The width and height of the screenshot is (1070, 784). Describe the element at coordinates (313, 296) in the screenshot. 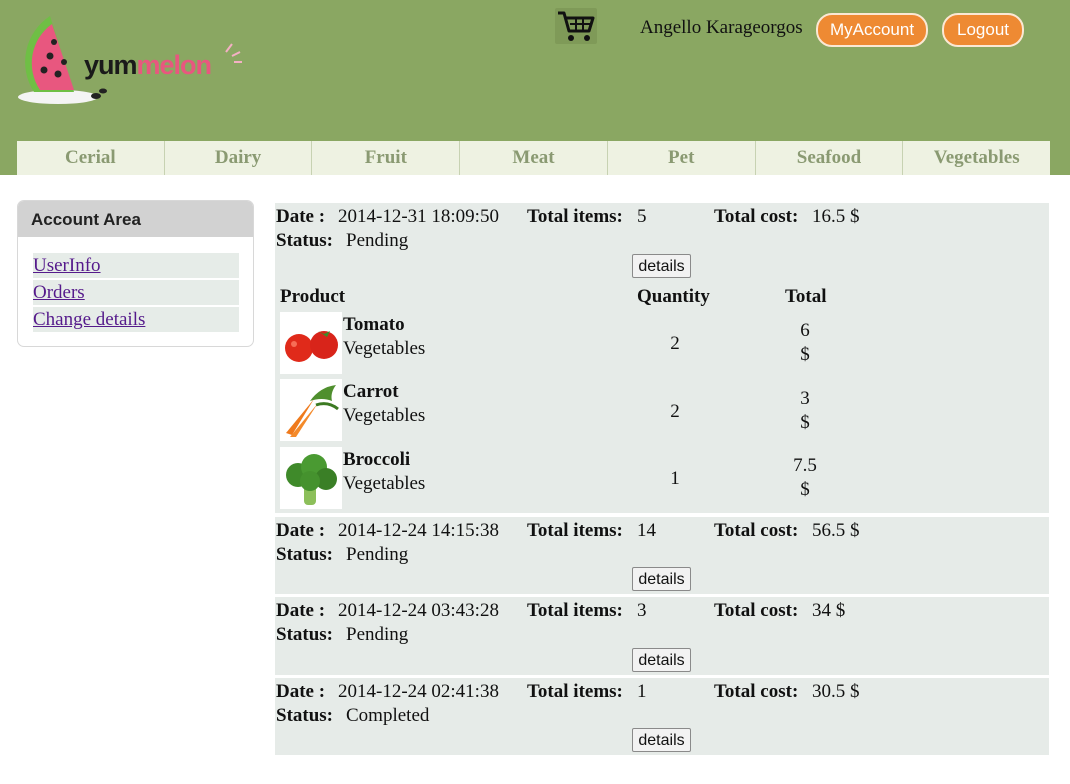

I see `column-header-product: Product` at that location.